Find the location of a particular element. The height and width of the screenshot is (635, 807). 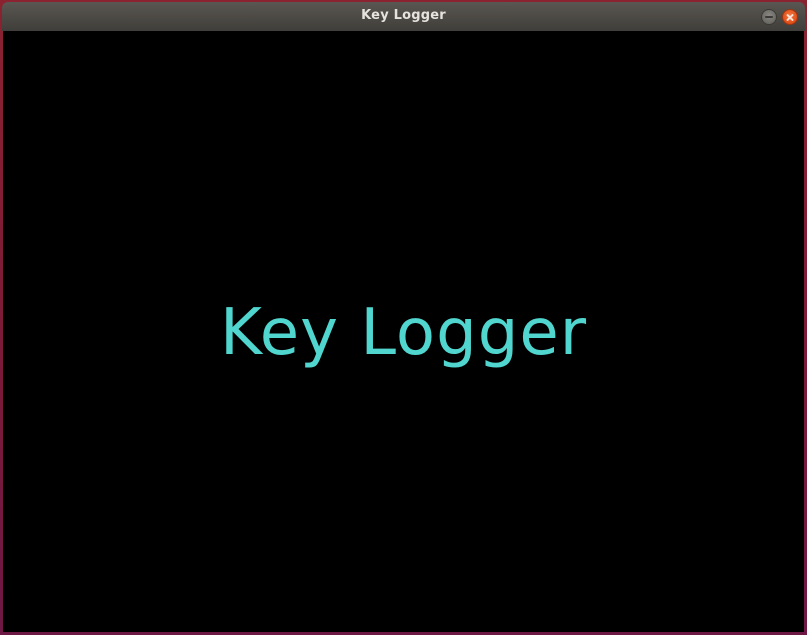

close-button is located at coordinates (790, 17).